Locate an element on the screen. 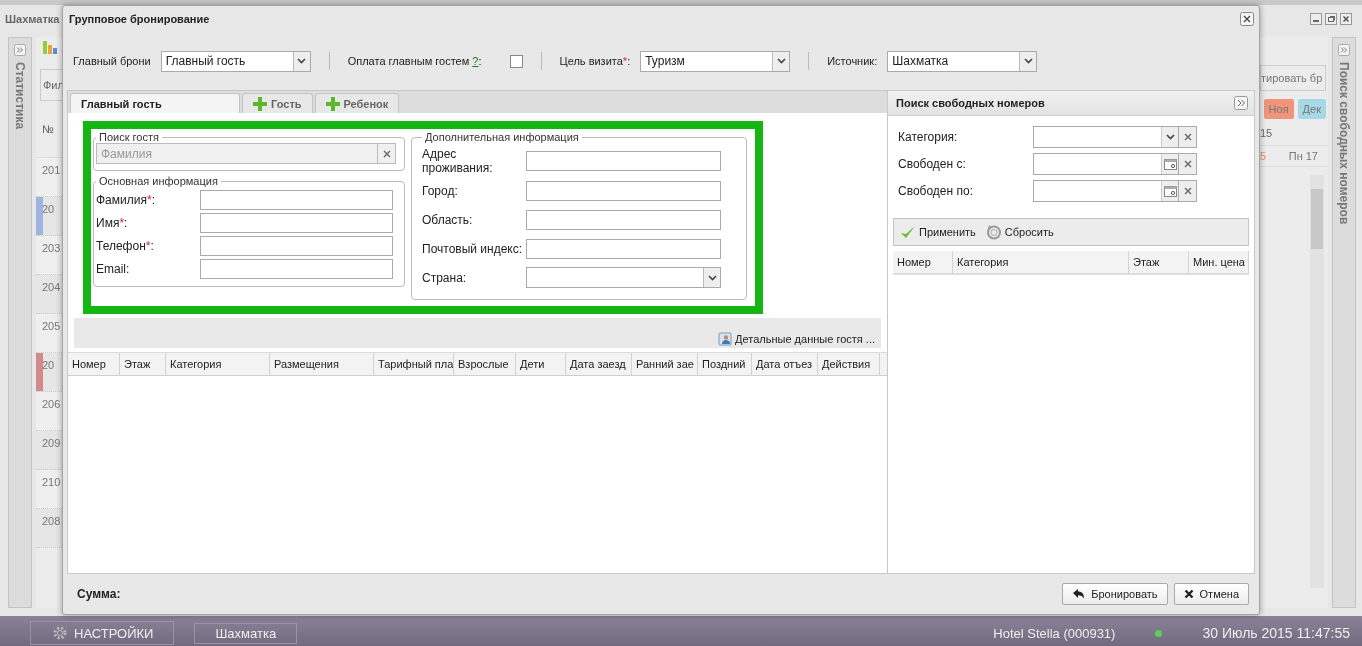  field-label: Область: is located at coordinates (448, 219).